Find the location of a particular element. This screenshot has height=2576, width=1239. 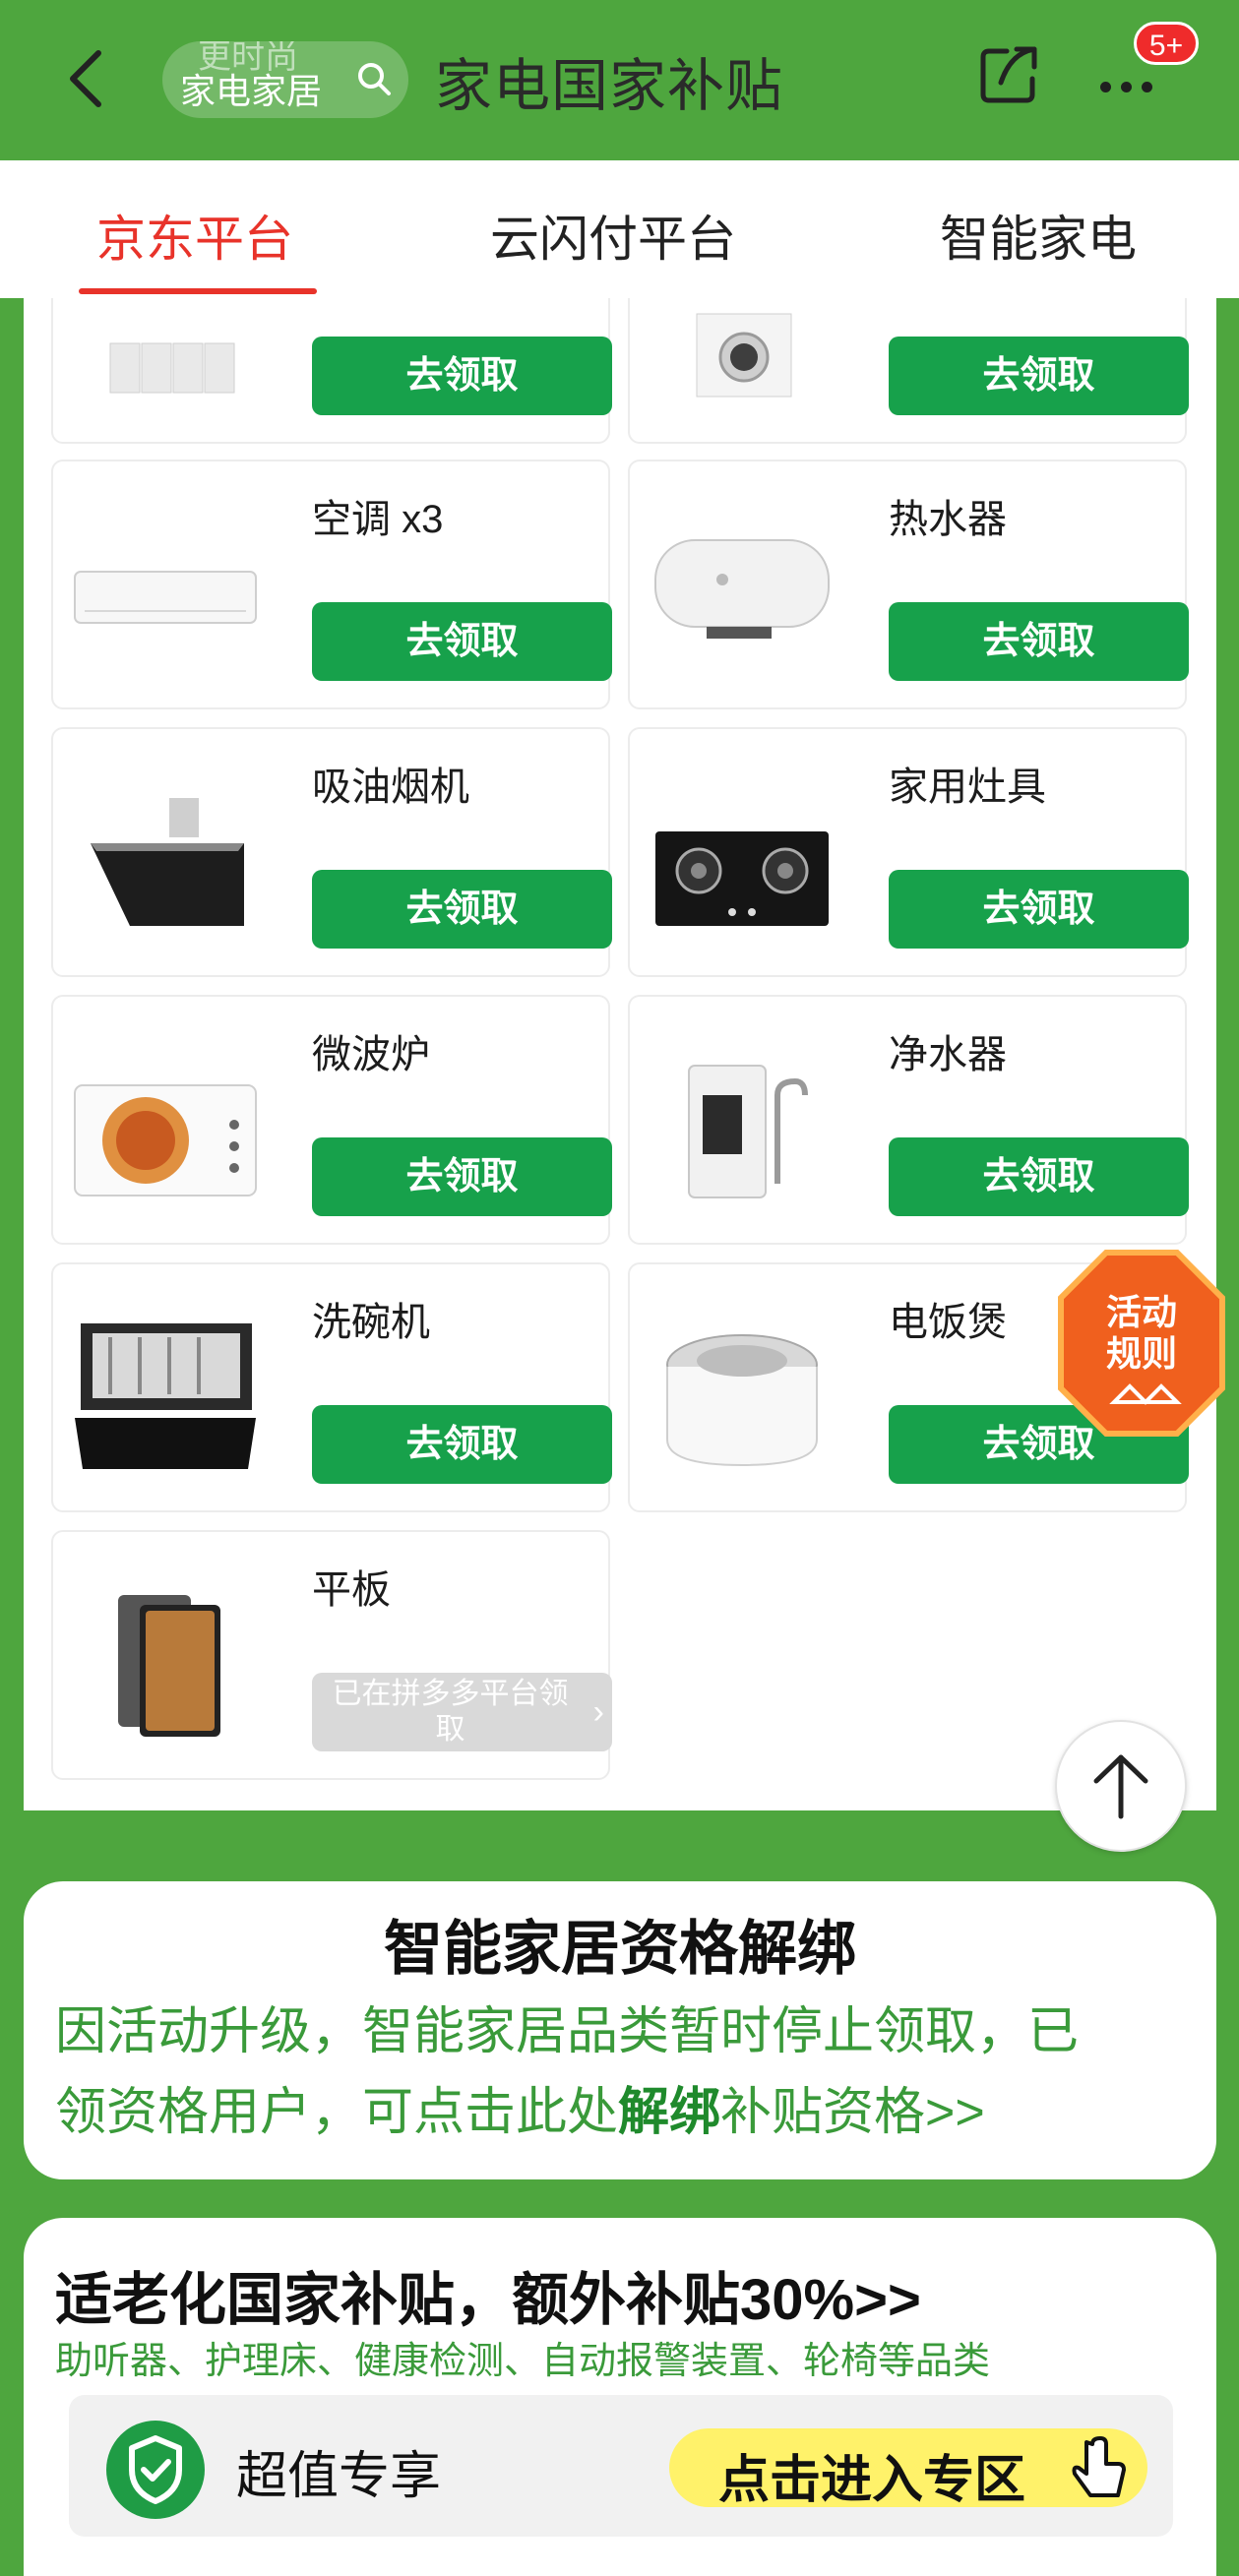

platform-tabs: 京东平台 云闪付平台 智能家电 is located at coordinates (619, 229).